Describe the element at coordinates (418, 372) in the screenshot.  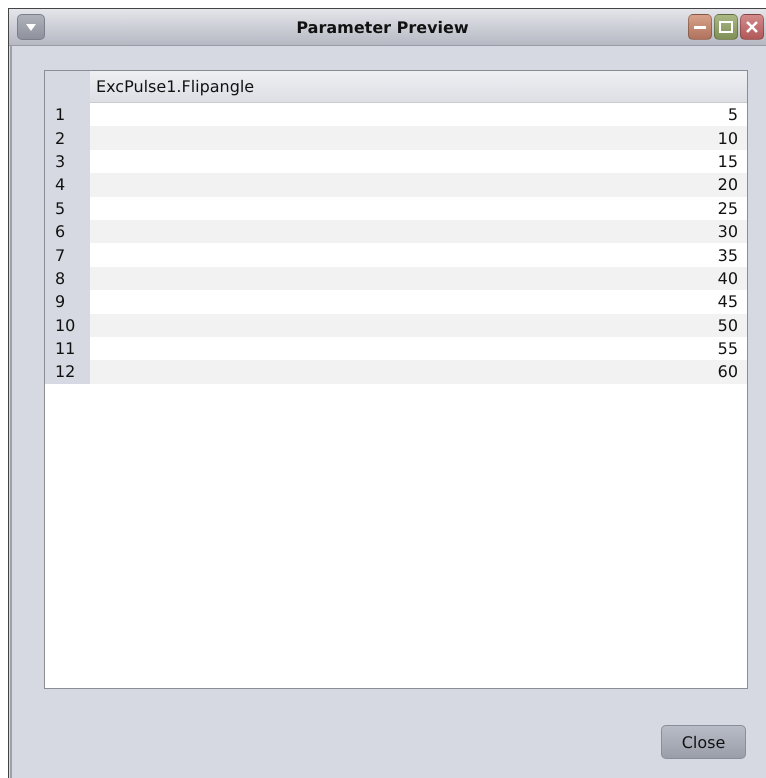
I see `table-cell: 60` at that location.